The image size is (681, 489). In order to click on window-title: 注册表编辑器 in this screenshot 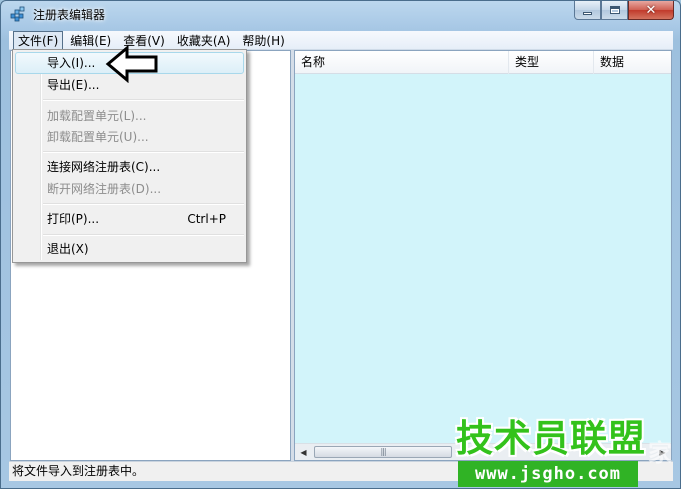, I will do `click(69, 15)`.